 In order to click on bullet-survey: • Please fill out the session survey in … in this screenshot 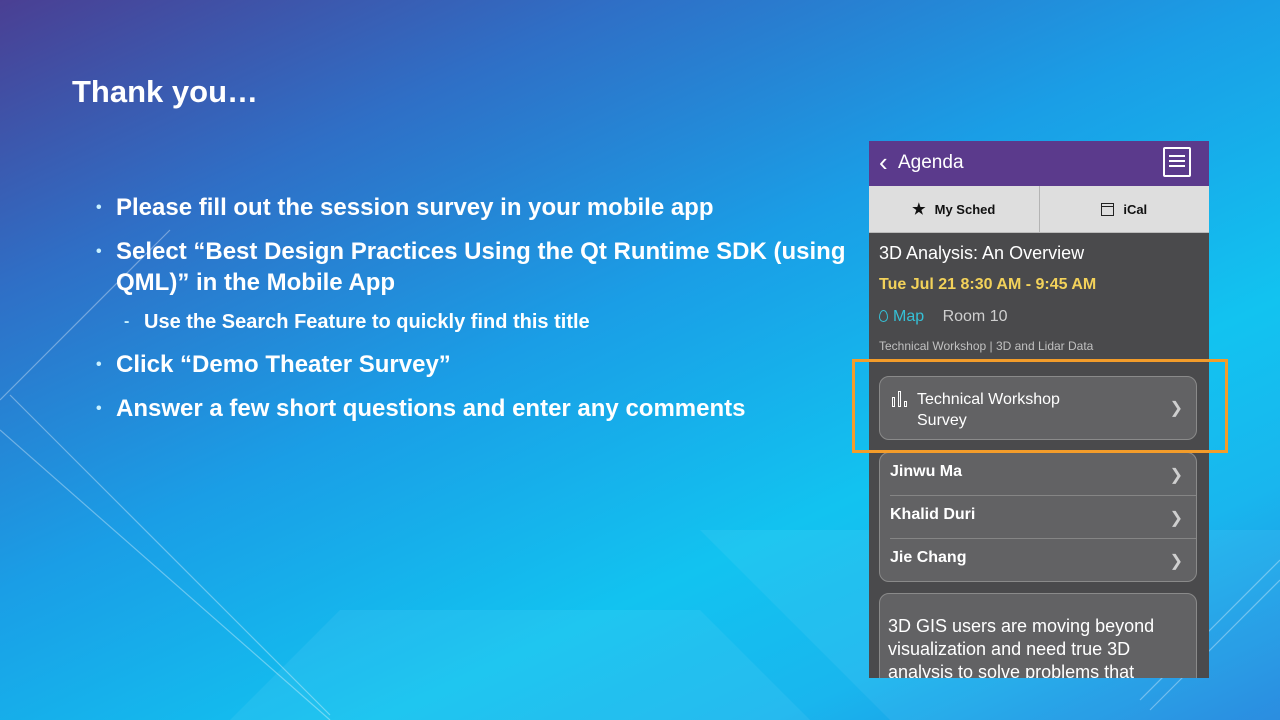, I will do `click(476, 207)`.